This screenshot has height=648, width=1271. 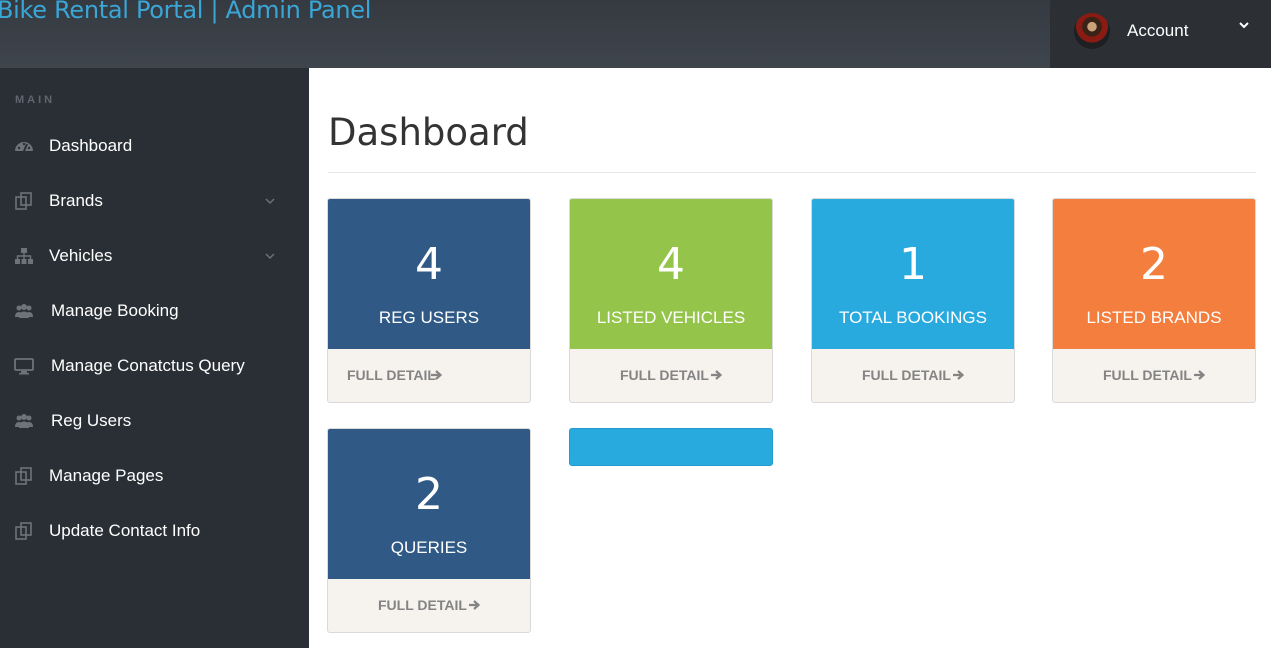 I want to click on card-label: QUERIES, so click(x=429, y=547).